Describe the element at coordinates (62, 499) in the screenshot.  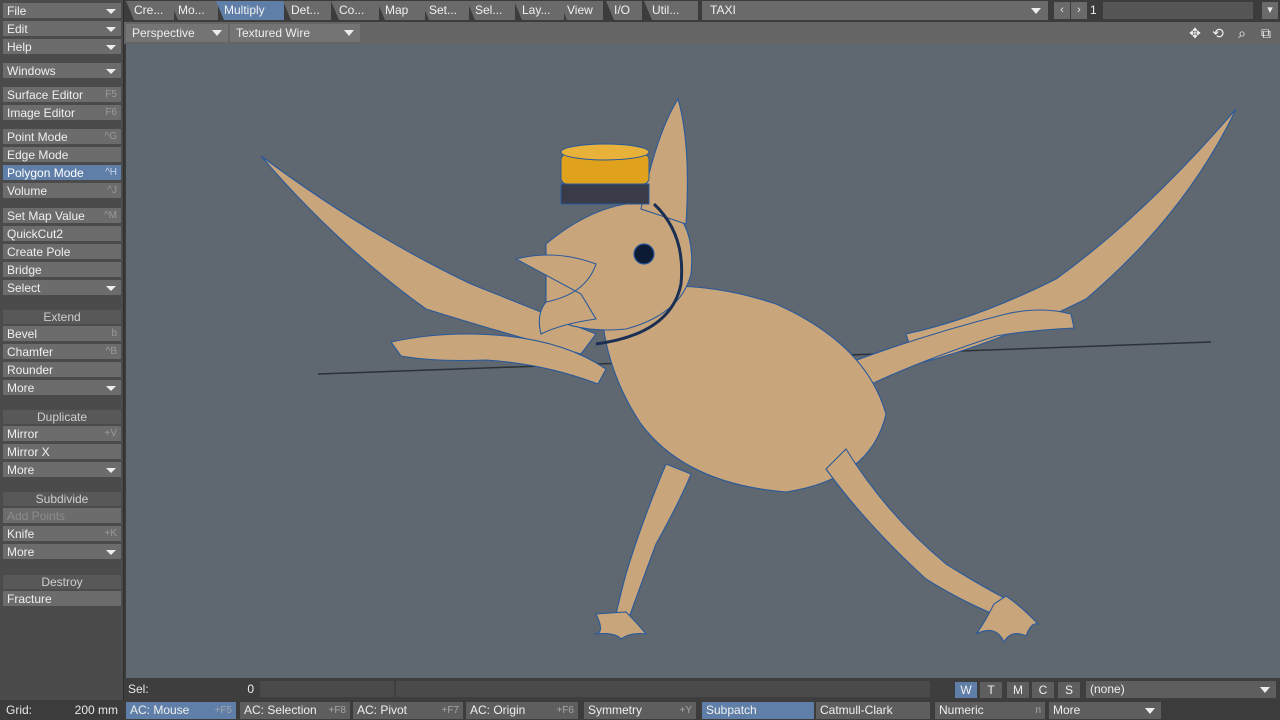
I see `subdivide-group-header: Subdivide` at that location.